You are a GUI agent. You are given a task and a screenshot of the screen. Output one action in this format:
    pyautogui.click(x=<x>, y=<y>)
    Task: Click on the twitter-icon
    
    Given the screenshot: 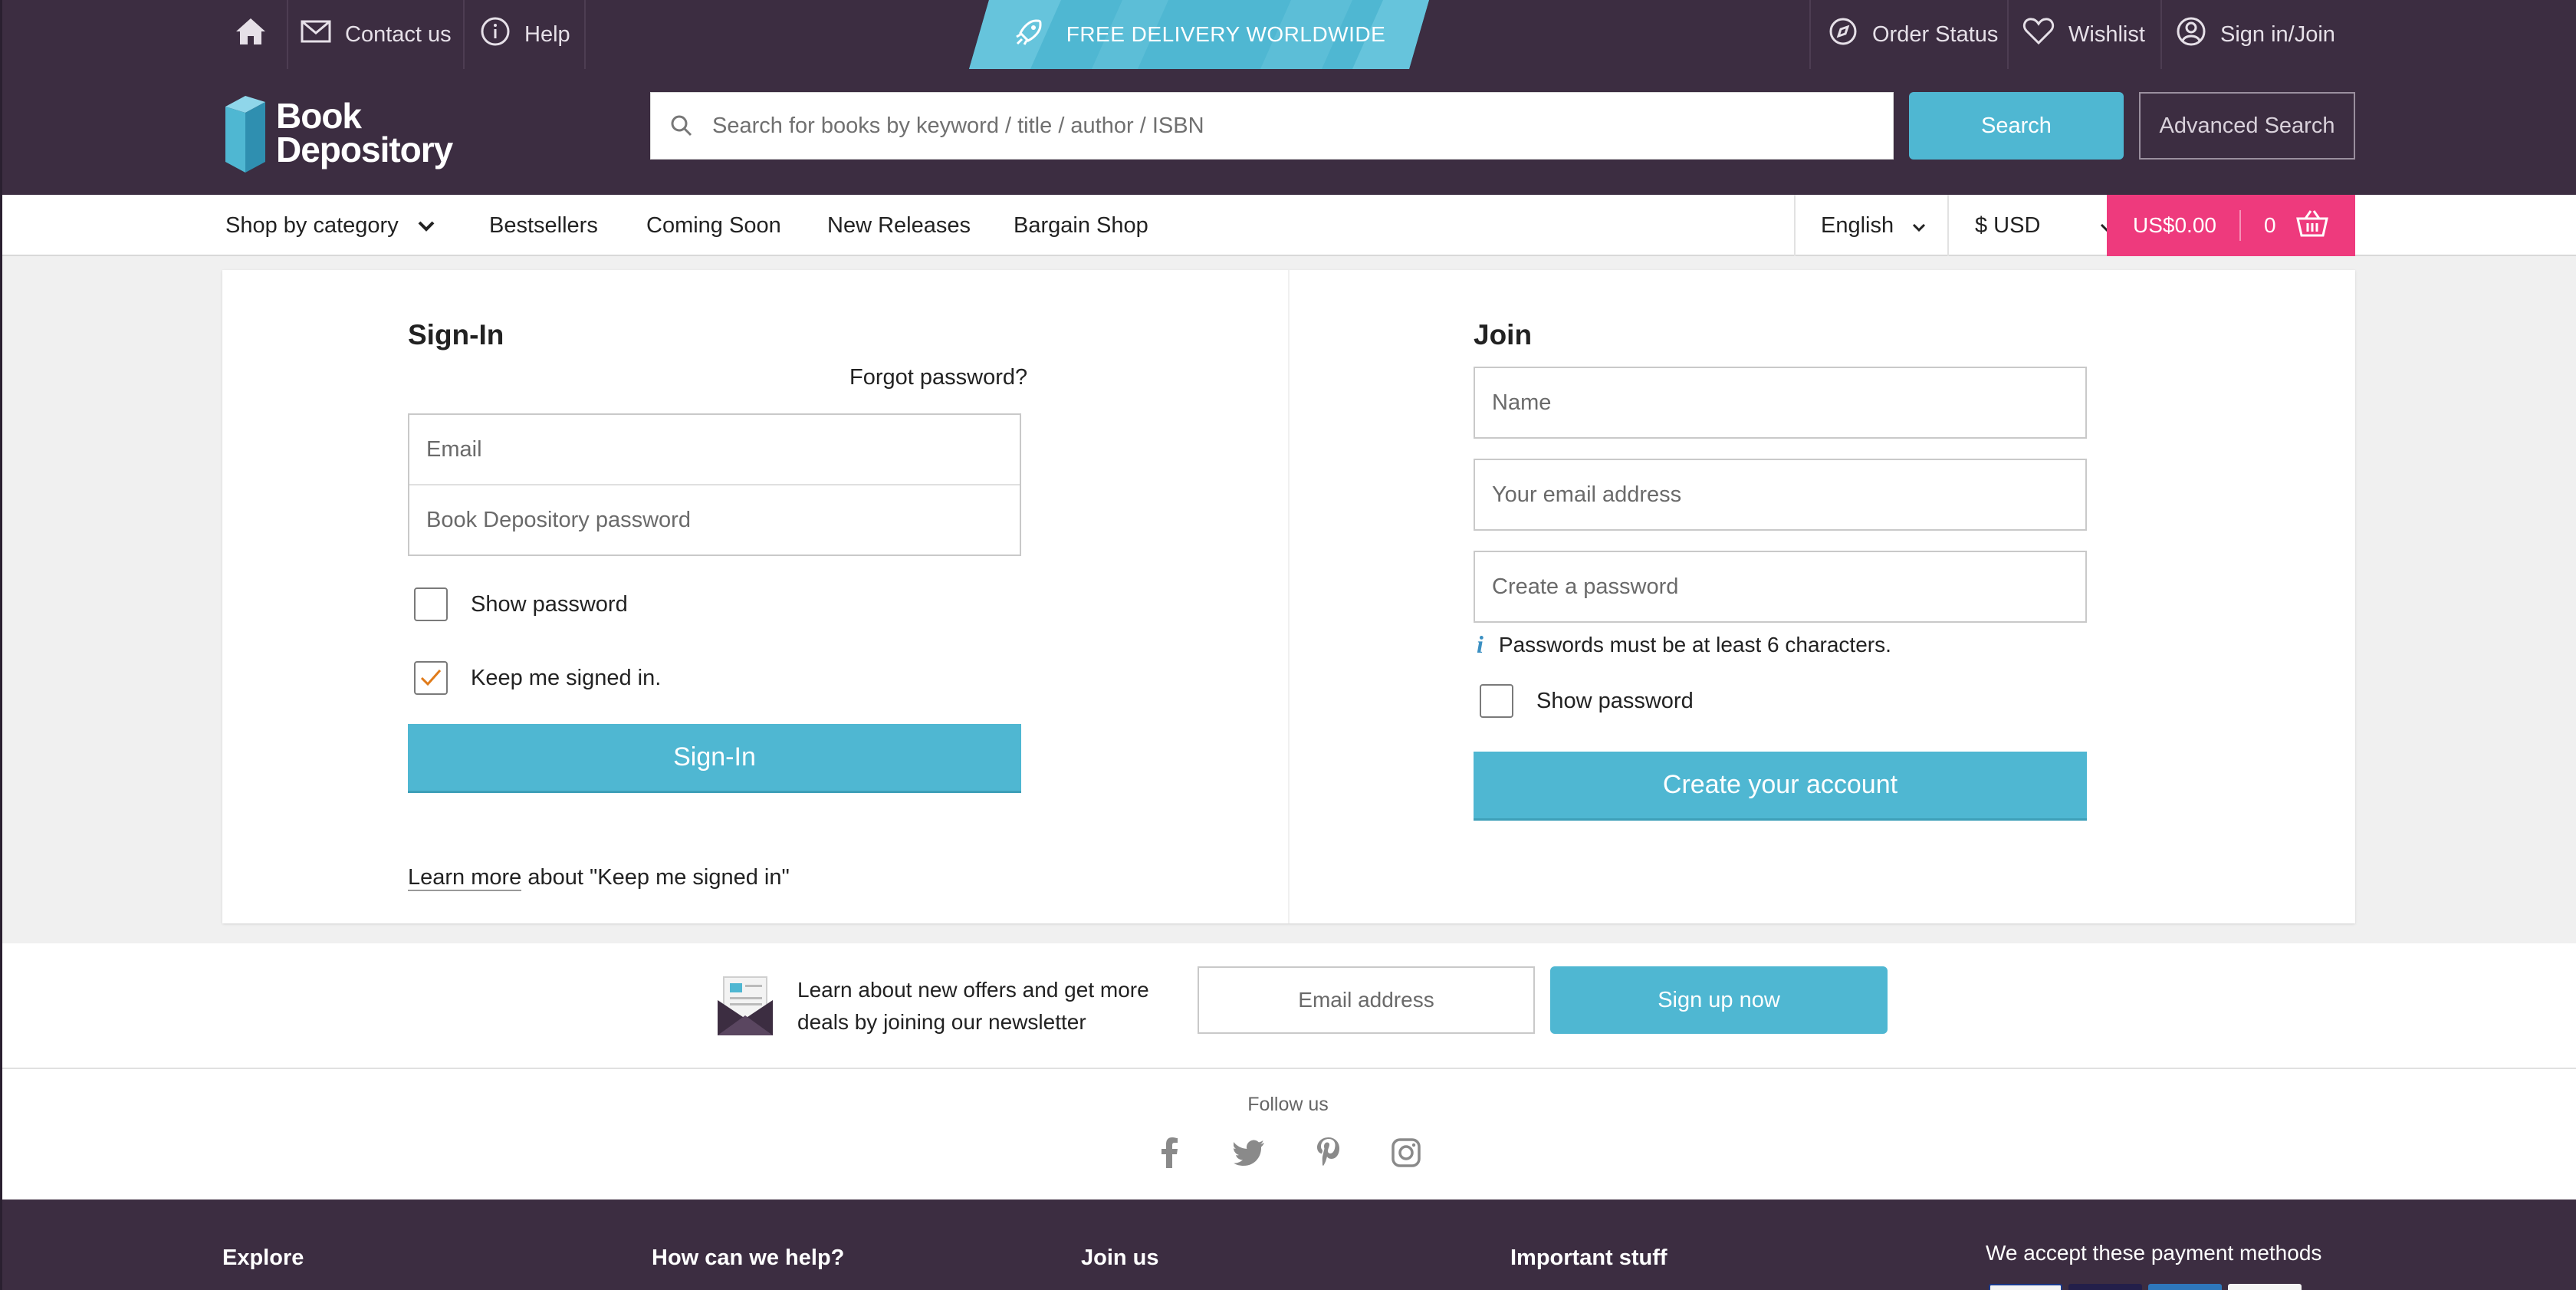 What is the action you would take?
    pyautogui.click(x=1249, y=1153)
    